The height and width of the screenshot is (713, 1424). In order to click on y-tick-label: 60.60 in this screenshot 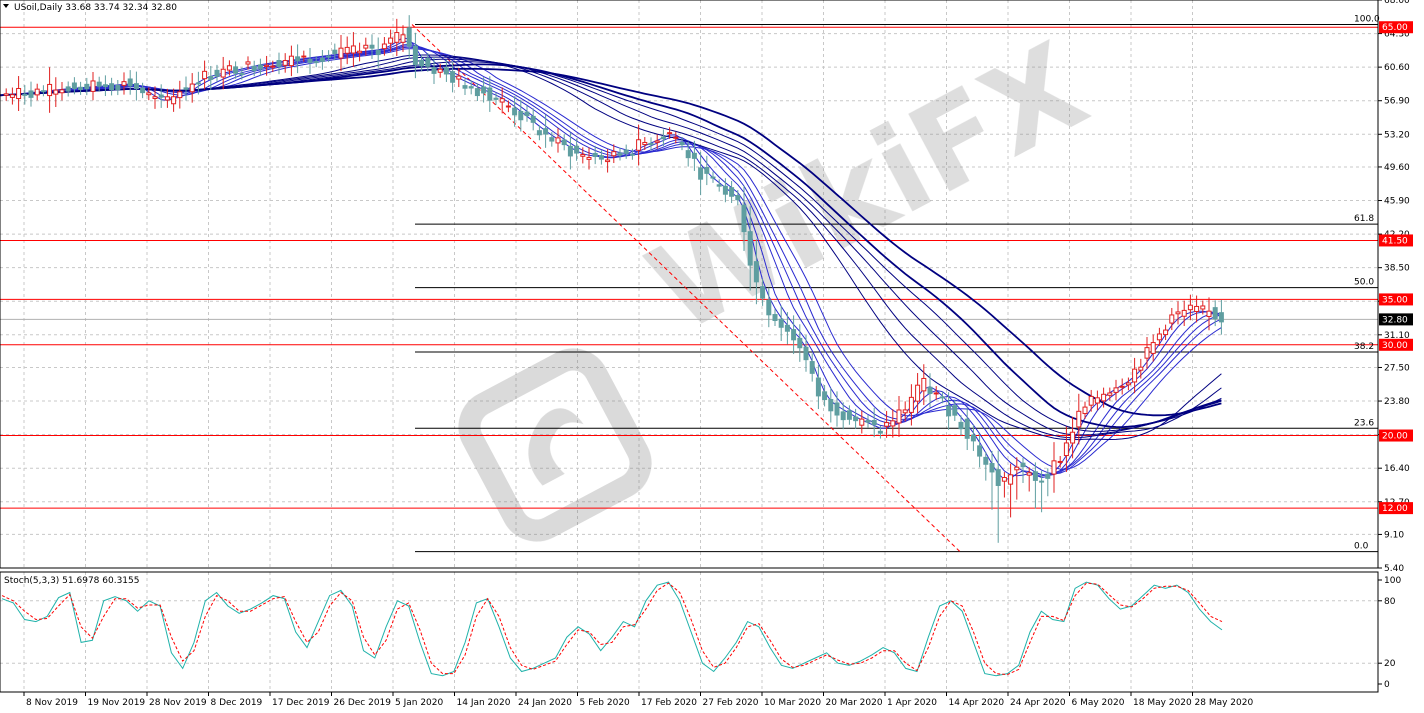, I will do `click(1397, 68)`.